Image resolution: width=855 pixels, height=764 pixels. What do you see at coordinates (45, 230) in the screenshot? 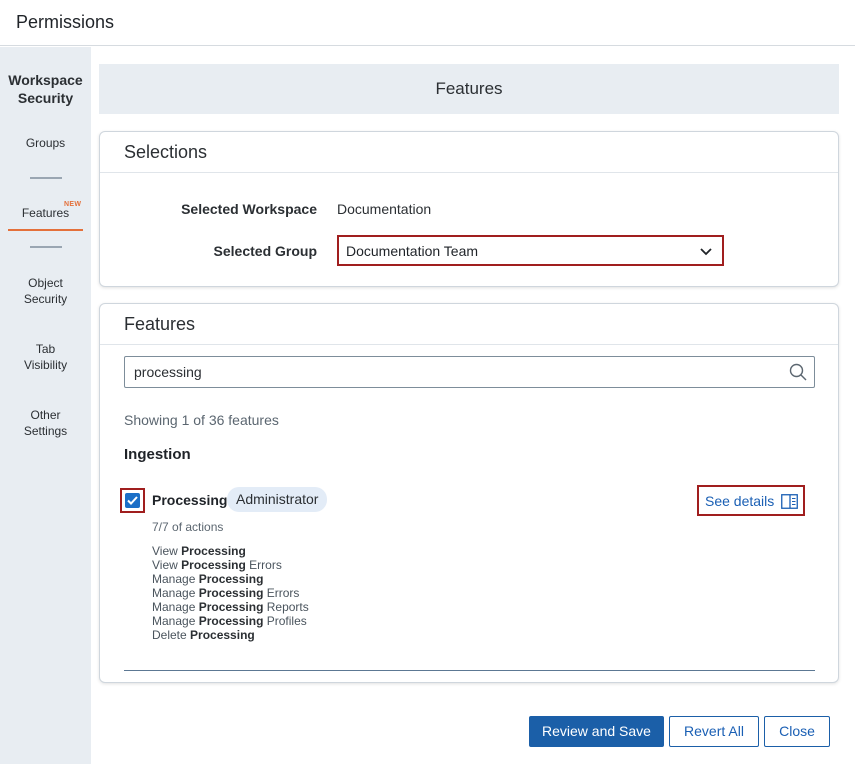
I see `sidebar-active-indicator` at bounding box center [45, 230].